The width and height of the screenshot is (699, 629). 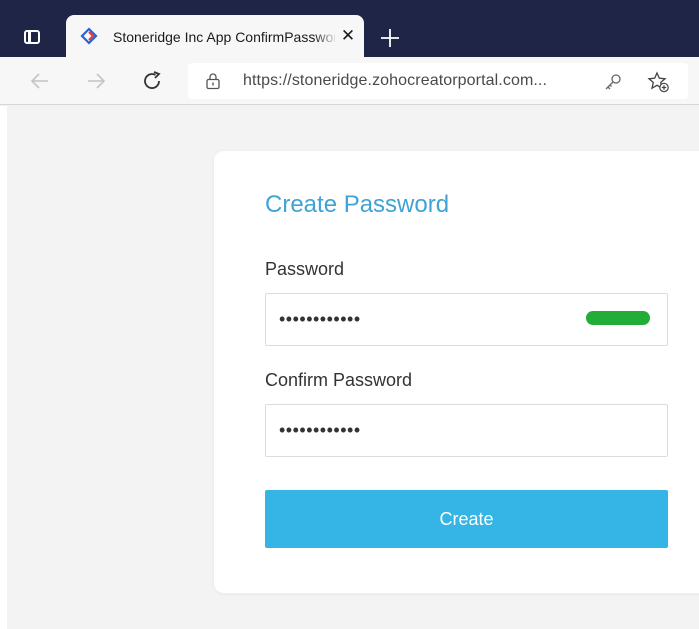 I want to click on page-edge, so click(x=3, y=367).